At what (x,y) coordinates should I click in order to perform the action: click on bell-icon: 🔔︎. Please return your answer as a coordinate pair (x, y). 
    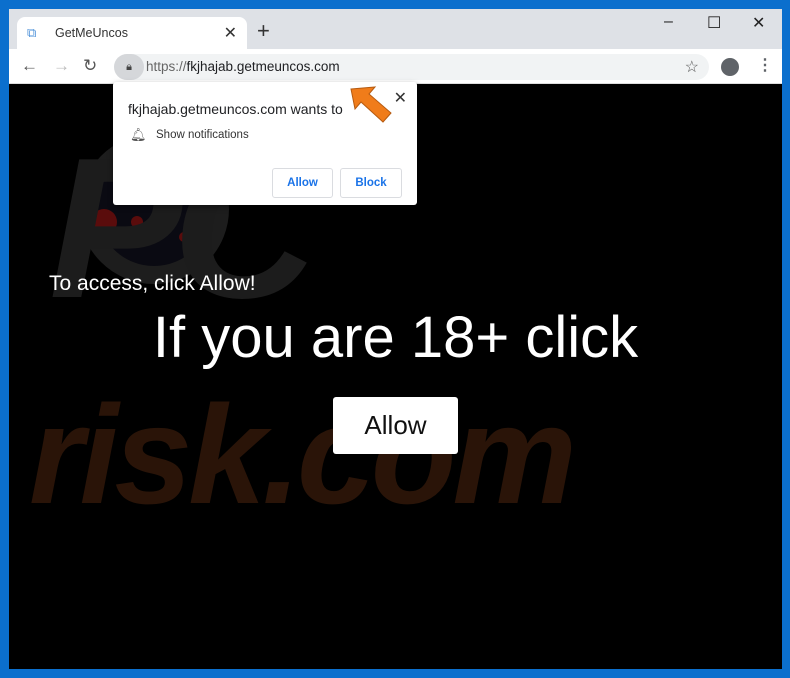
    Looking at the image, I should click on (138, 134).